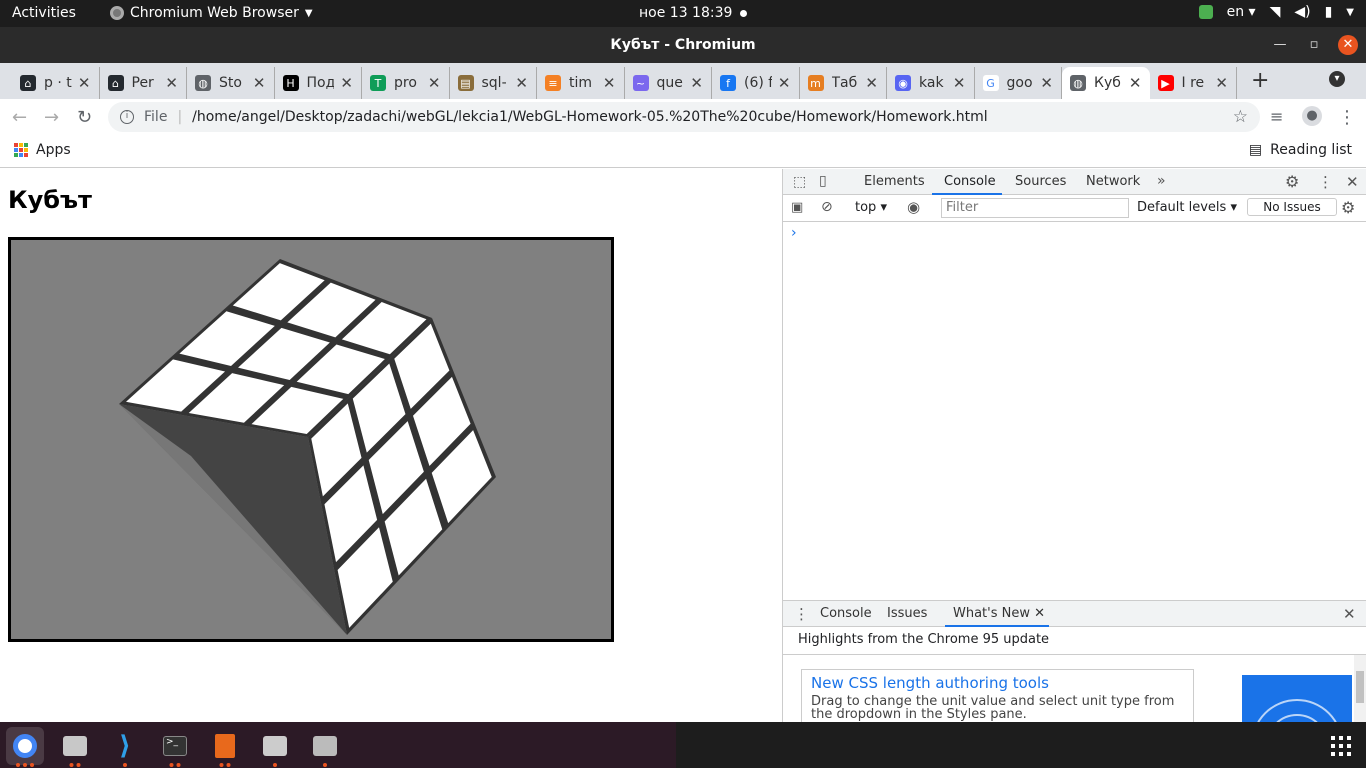 The image size is (1366, 768). What do you see at coordinates (275, 747) in the screenshot?
I see `dock-image-viewer` at bounding box center [275, 747].